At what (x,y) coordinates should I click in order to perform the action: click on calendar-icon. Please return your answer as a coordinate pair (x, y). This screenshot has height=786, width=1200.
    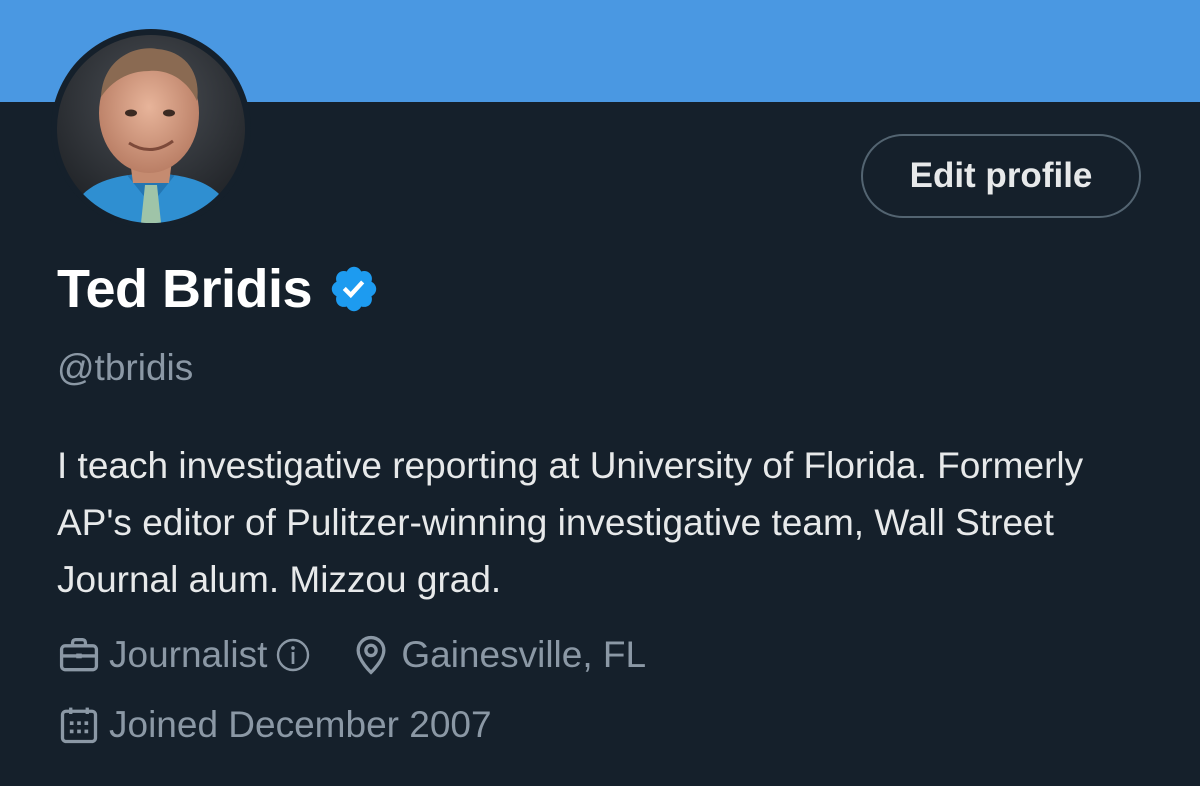
    Looking at the image, I should click on (79, 725).